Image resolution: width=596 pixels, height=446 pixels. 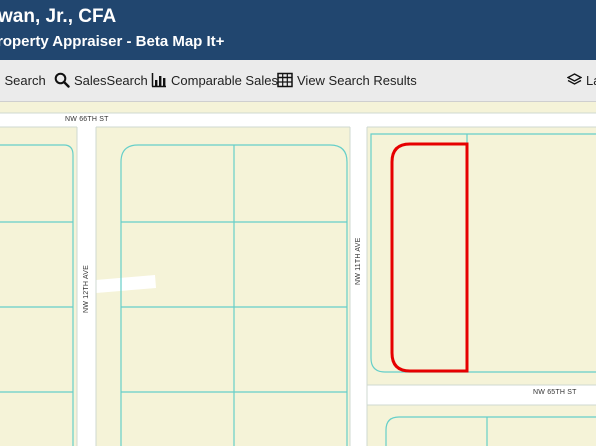 What do you see at coordinates (62, 80) in the screenshot?
I see `search-icon` at bounding box center [62, 80].